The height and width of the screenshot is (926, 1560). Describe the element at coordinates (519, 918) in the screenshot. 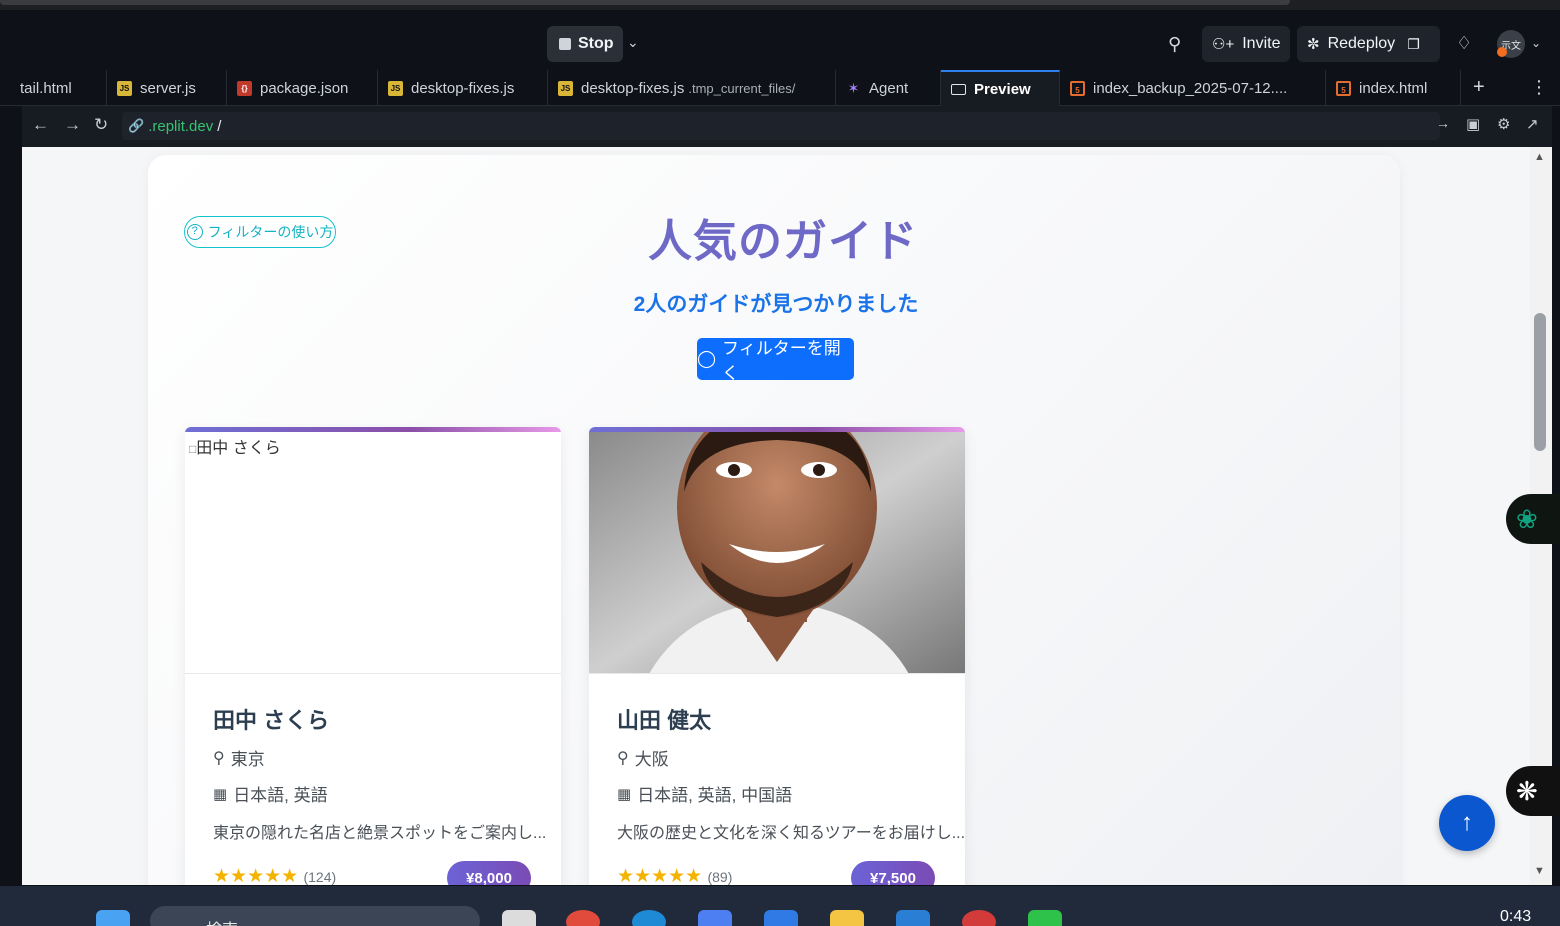

I see `task-view-icon` at that location.